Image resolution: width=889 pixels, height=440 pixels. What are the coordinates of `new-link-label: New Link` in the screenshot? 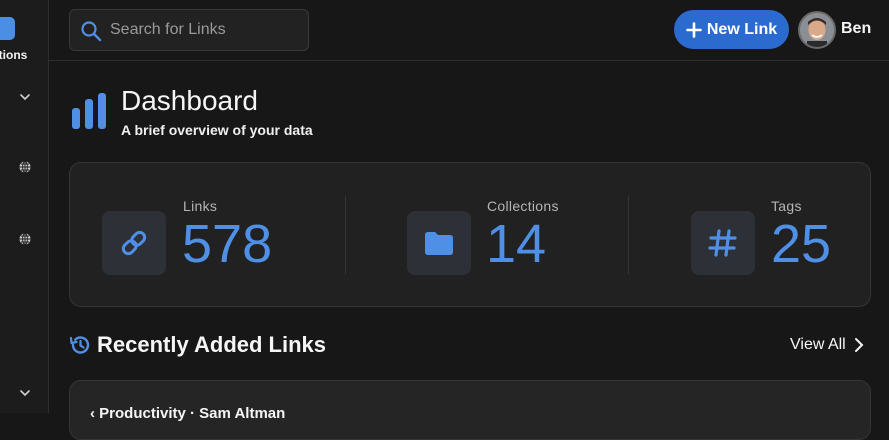 It's located at (742, 29).